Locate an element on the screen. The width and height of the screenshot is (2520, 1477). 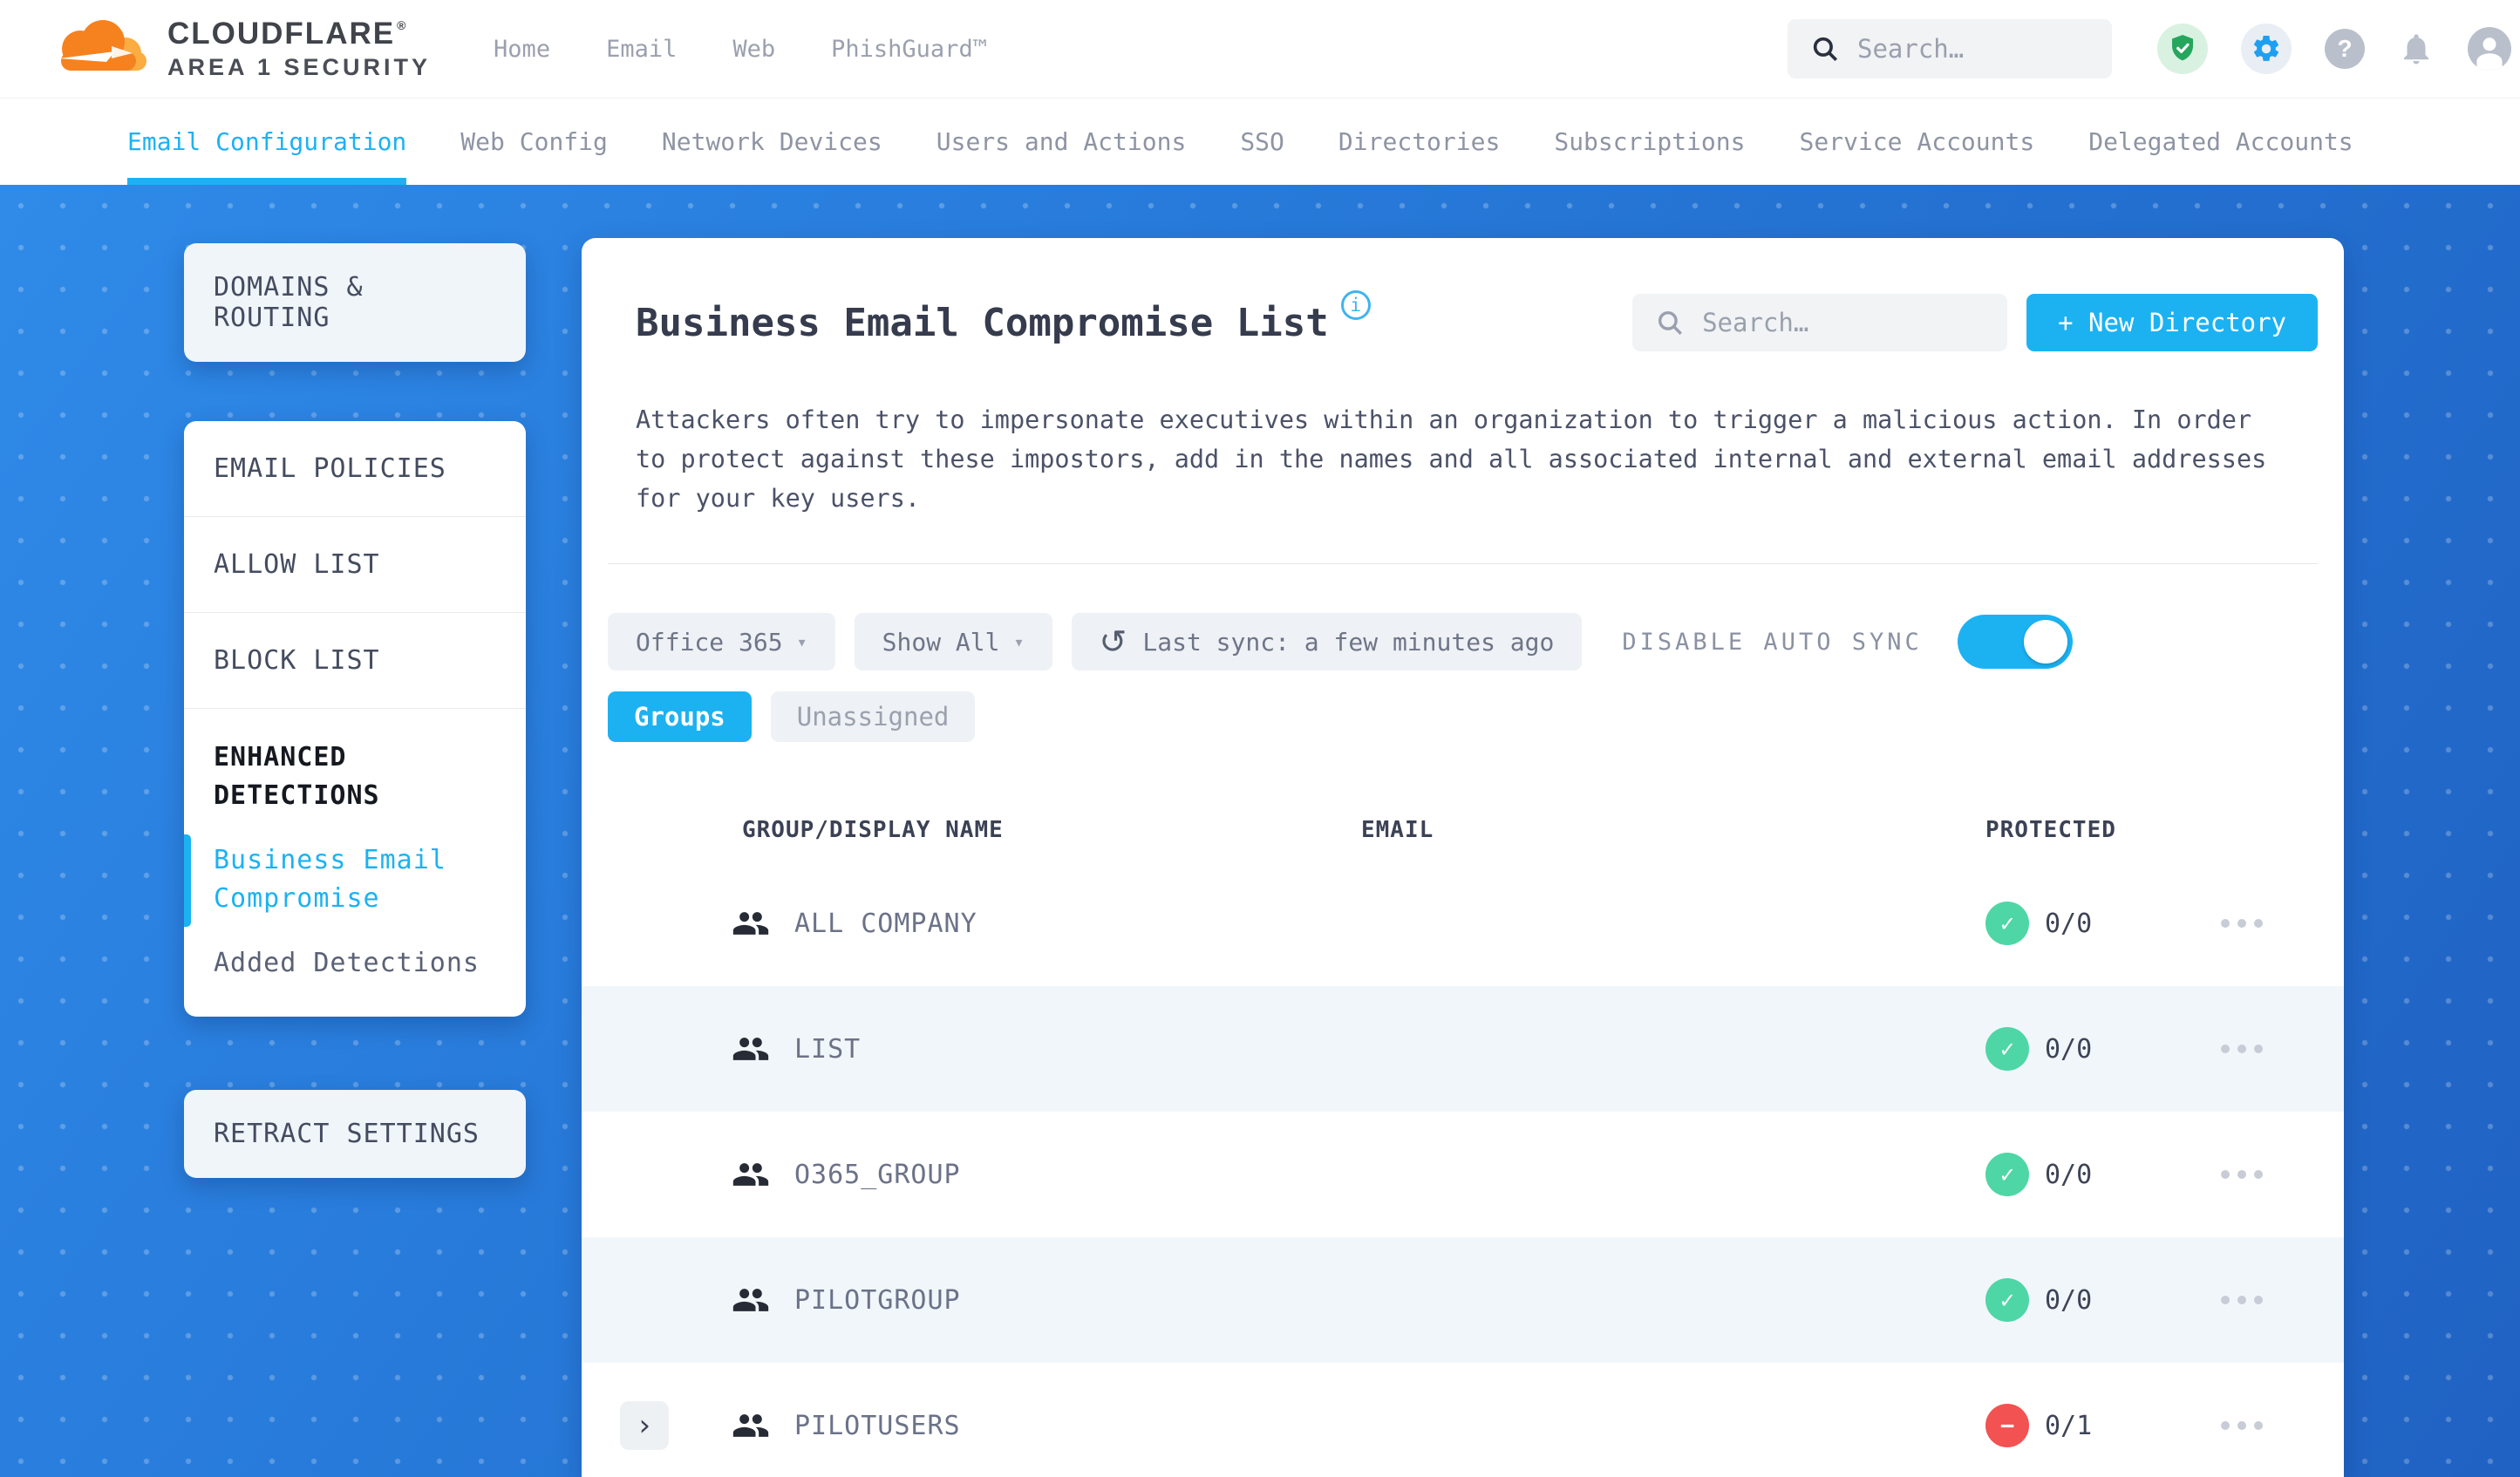
security-status-button is located at coordinates (2182, 49).